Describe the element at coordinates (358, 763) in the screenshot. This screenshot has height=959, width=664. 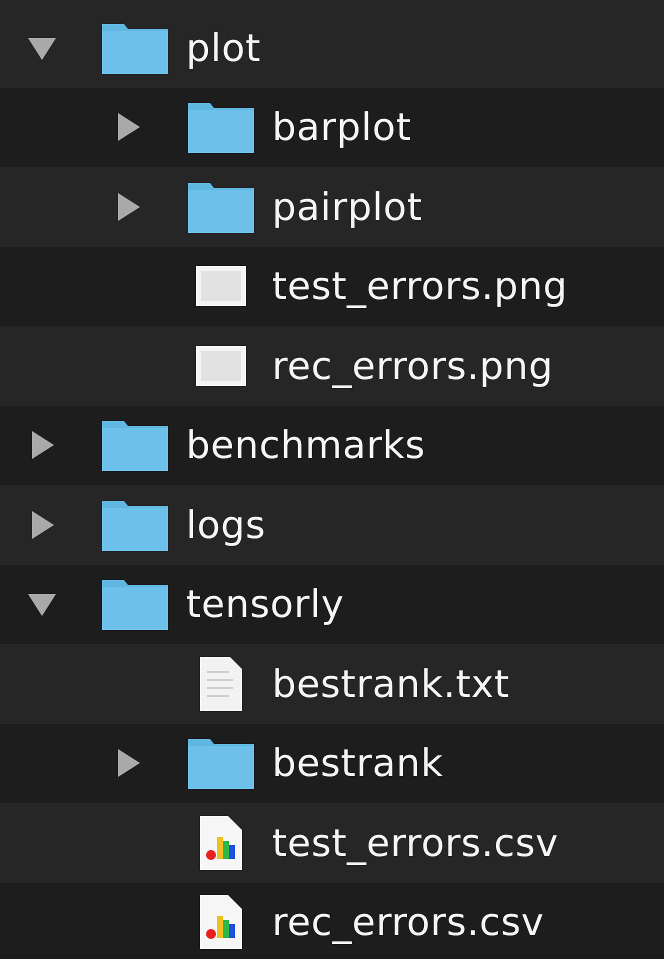
I see `file-name: bestrank` at that location.